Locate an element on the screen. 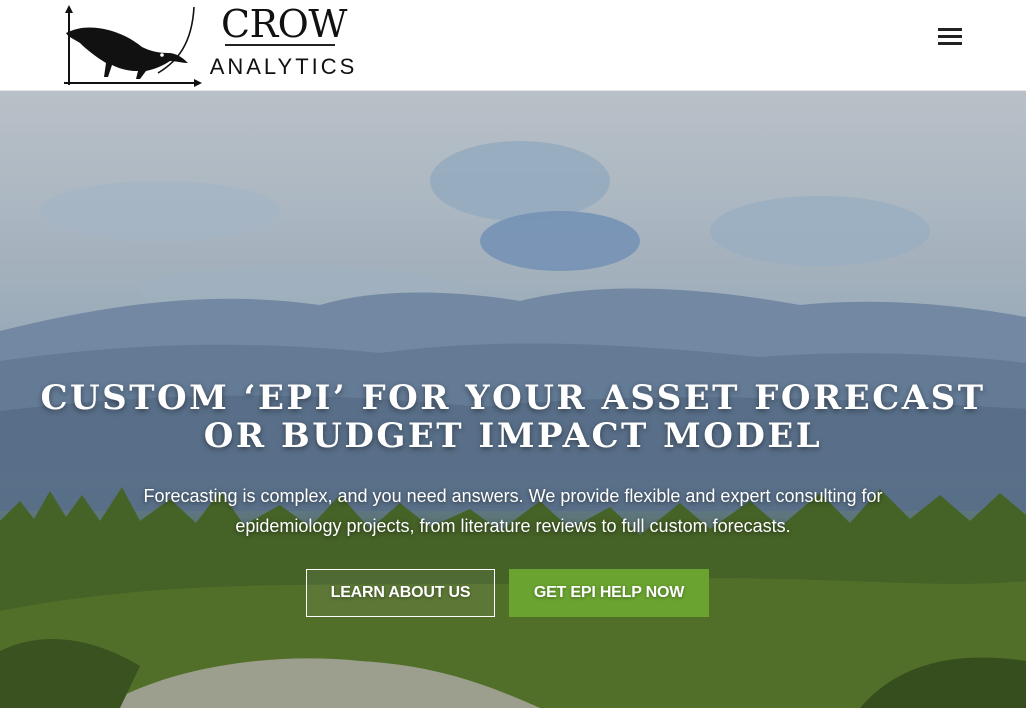 This screenshot has height=708, width=1026. logo-wordmark-analytics: ANALYTICS is located at coordinates (283, 66).